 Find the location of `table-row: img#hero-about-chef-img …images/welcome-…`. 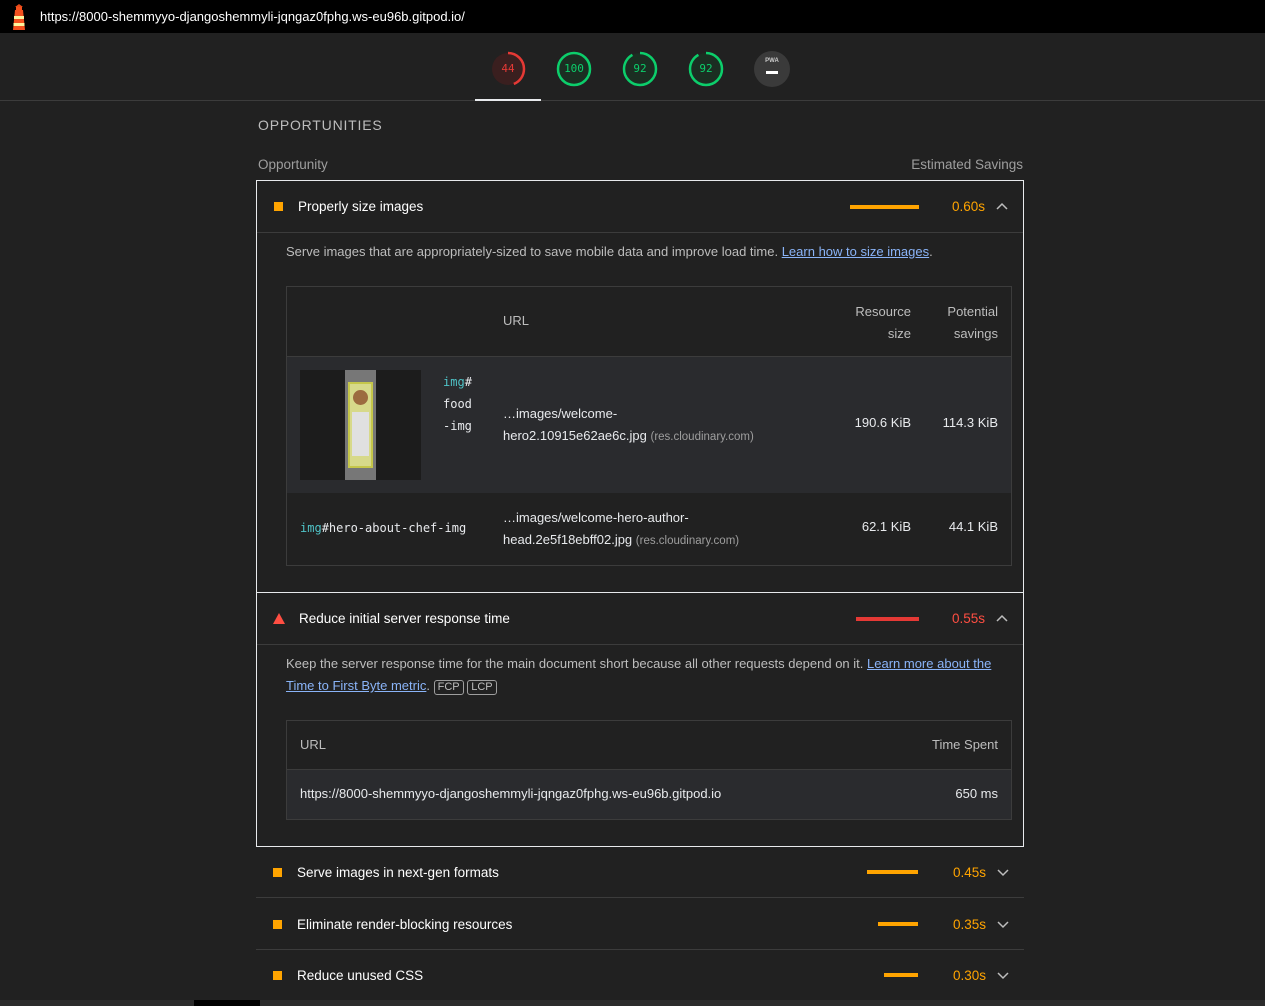

table-row: img#hero-about-chef-img …images/welcome-… is located at coordinates (649, 529).